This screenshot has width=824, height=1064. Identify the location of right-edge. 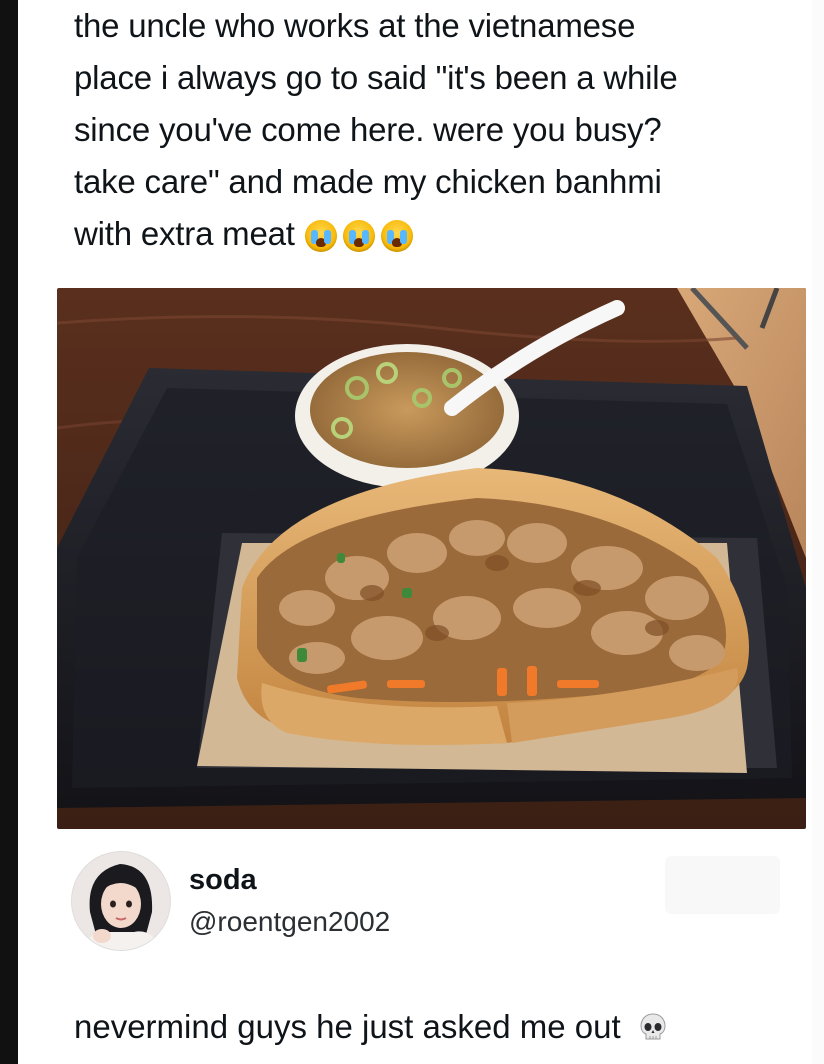
(818, 532).